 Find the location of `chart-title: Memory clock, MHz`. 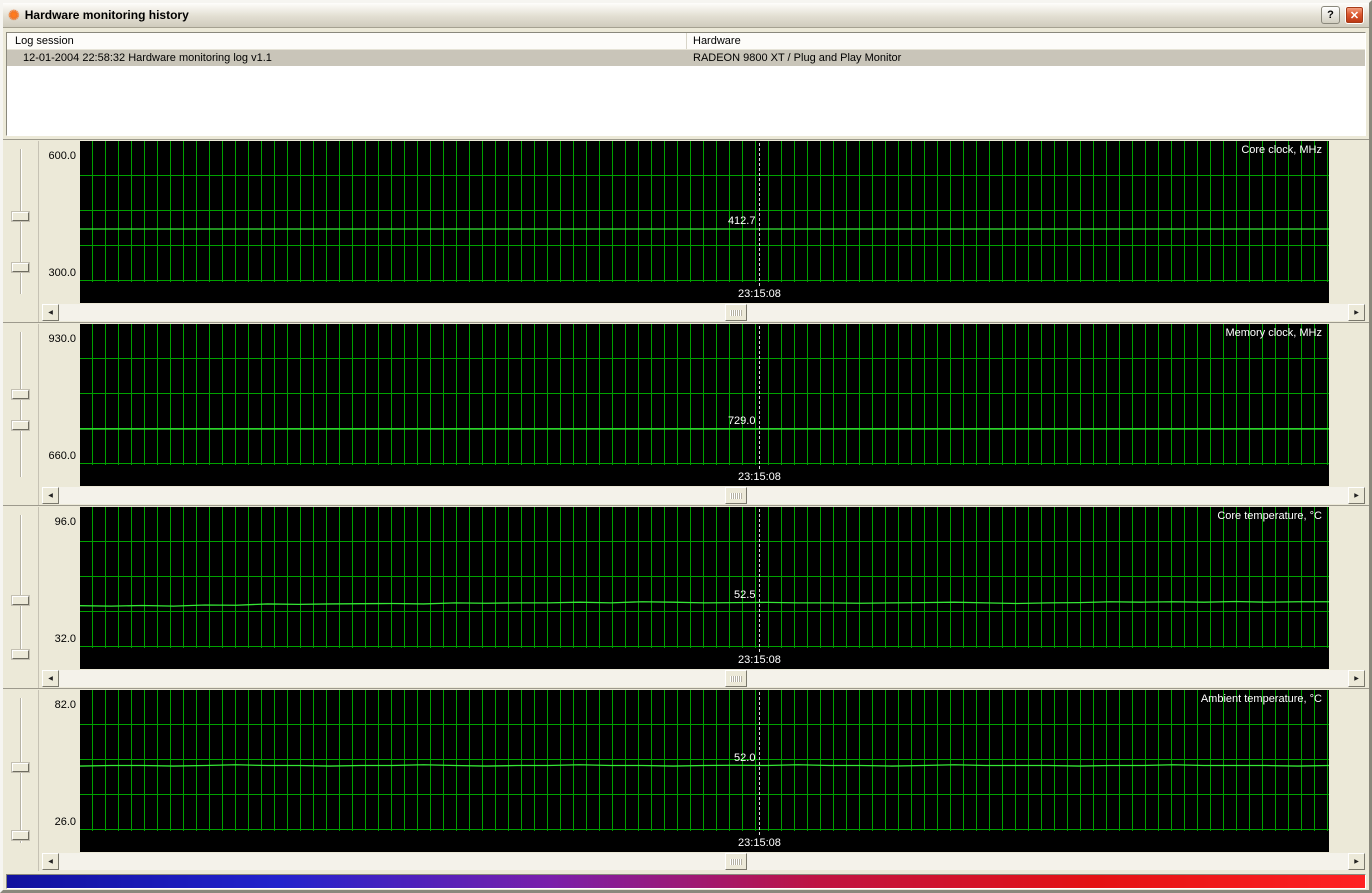

chart-title: Memory clock, MHz is located at coordinates (1273, 333).